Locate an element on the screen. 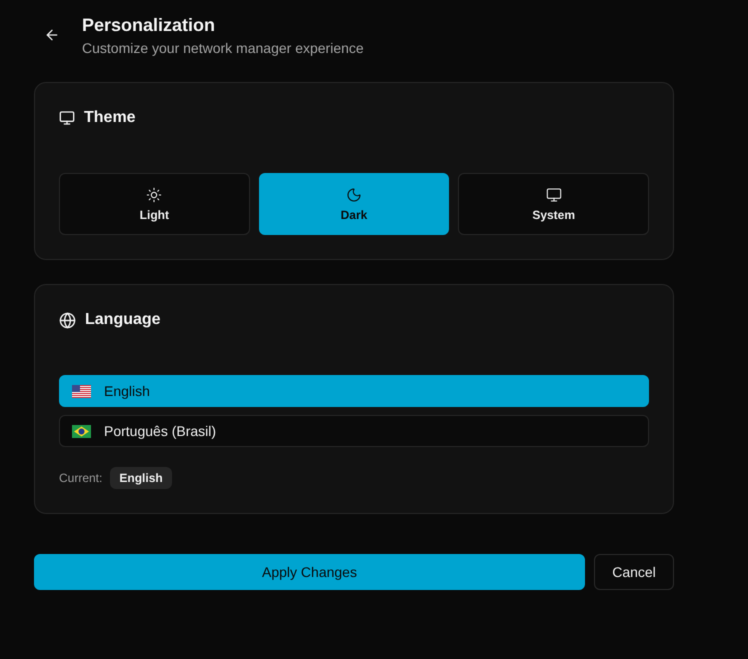 The width and height of the screenshot is (748, 659). moon-icon is located at coordinates (354, 194).